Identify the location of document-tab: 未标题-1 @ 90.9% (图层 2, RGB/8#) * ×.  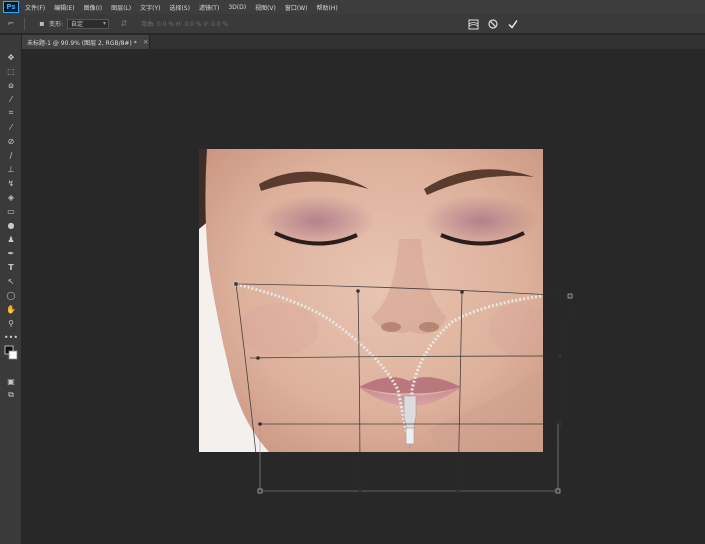
(86, 42).